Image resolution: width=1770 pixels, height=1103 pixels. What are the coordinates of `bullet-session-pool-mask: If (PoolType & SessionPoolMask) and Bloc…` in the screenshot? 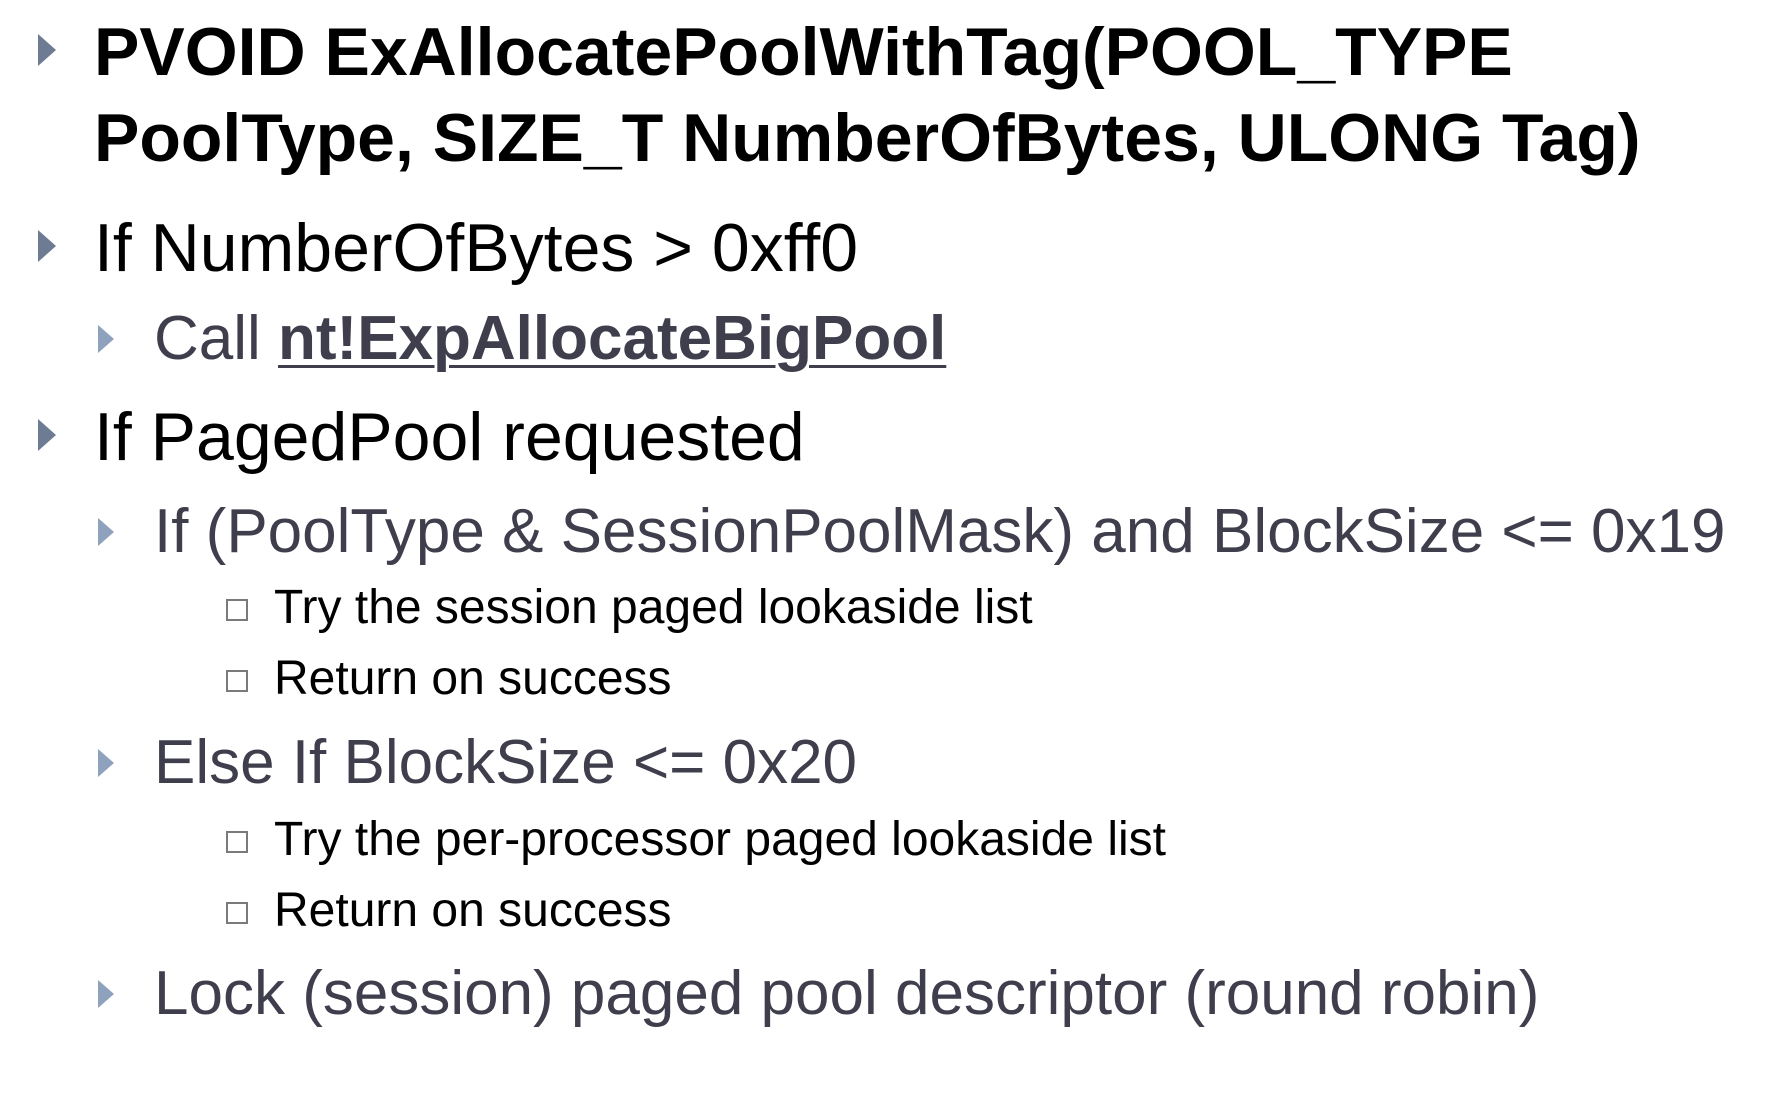 It's located at (940, 531).